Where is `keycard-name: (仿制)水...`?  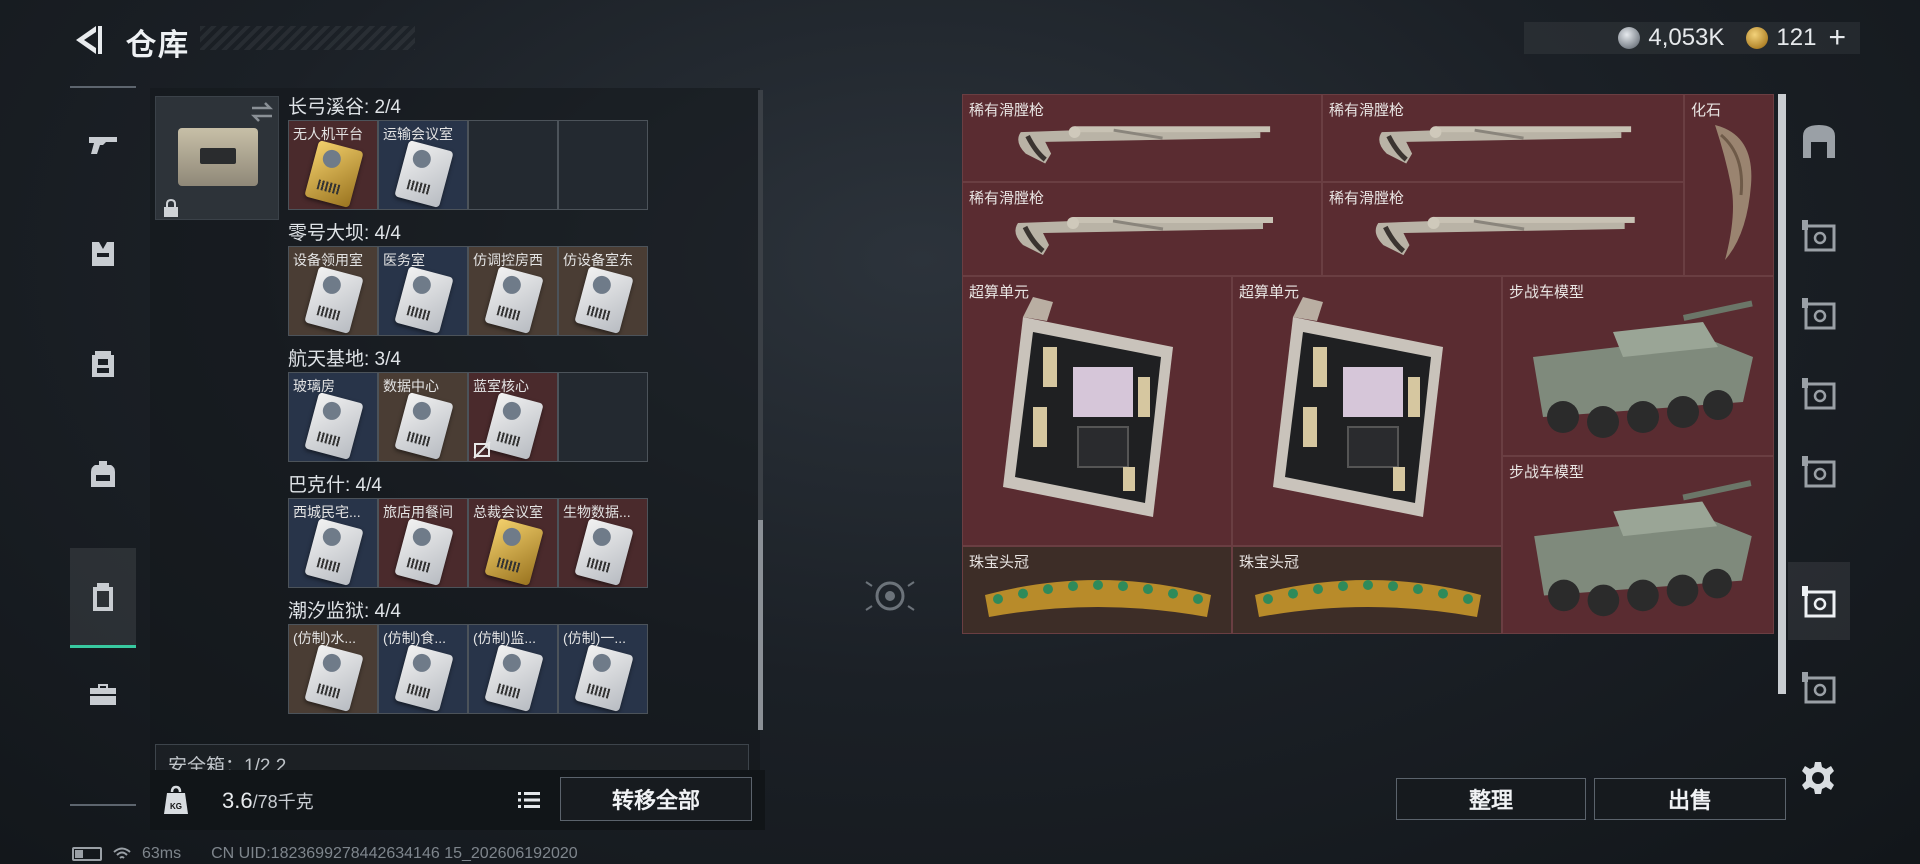
keycard-name: (仿制)水... is located at coordinates (324, 638).